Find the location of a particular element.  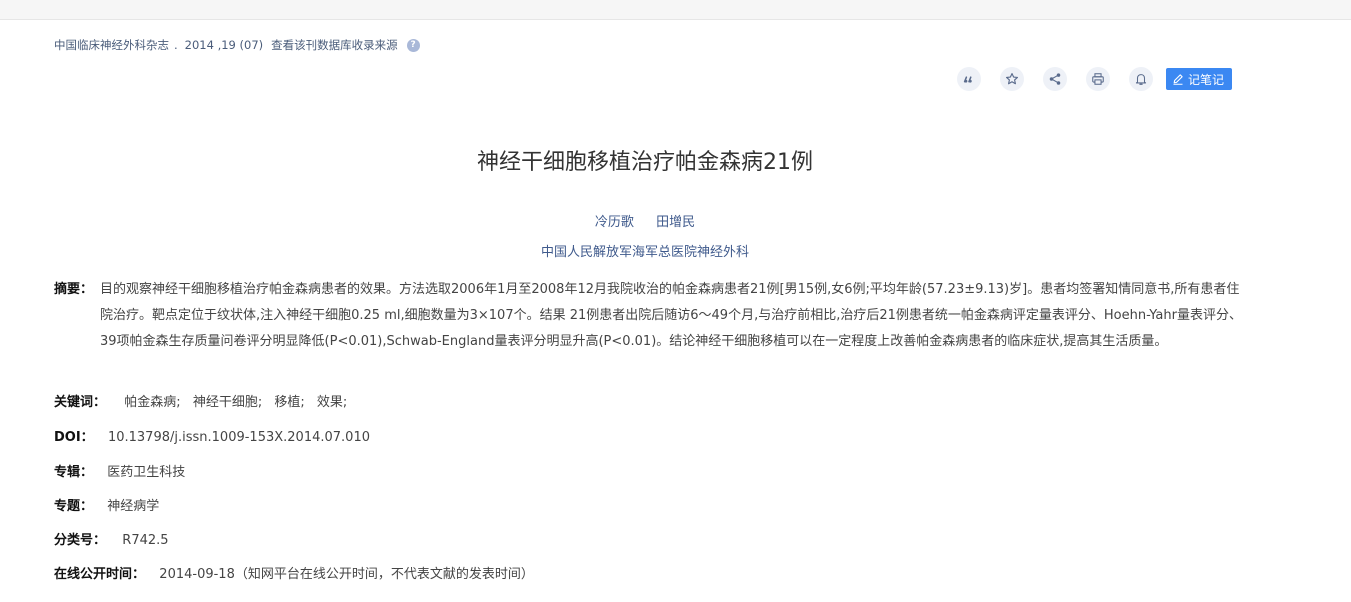

series-label: 专辑： is located at coordinates (74, 472).